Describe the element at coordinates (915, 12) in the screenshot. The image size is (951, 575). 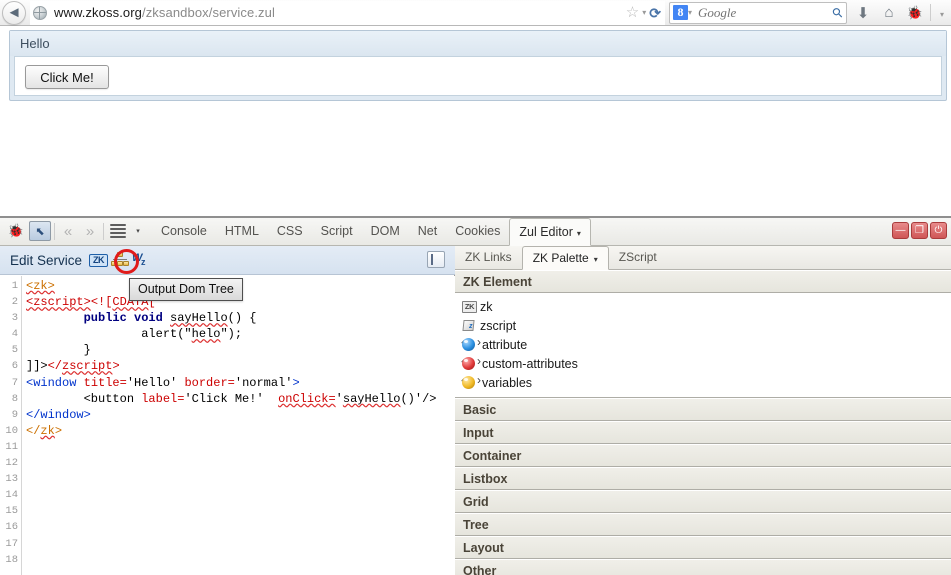
I see `firebug-button: 🐞` at that location.